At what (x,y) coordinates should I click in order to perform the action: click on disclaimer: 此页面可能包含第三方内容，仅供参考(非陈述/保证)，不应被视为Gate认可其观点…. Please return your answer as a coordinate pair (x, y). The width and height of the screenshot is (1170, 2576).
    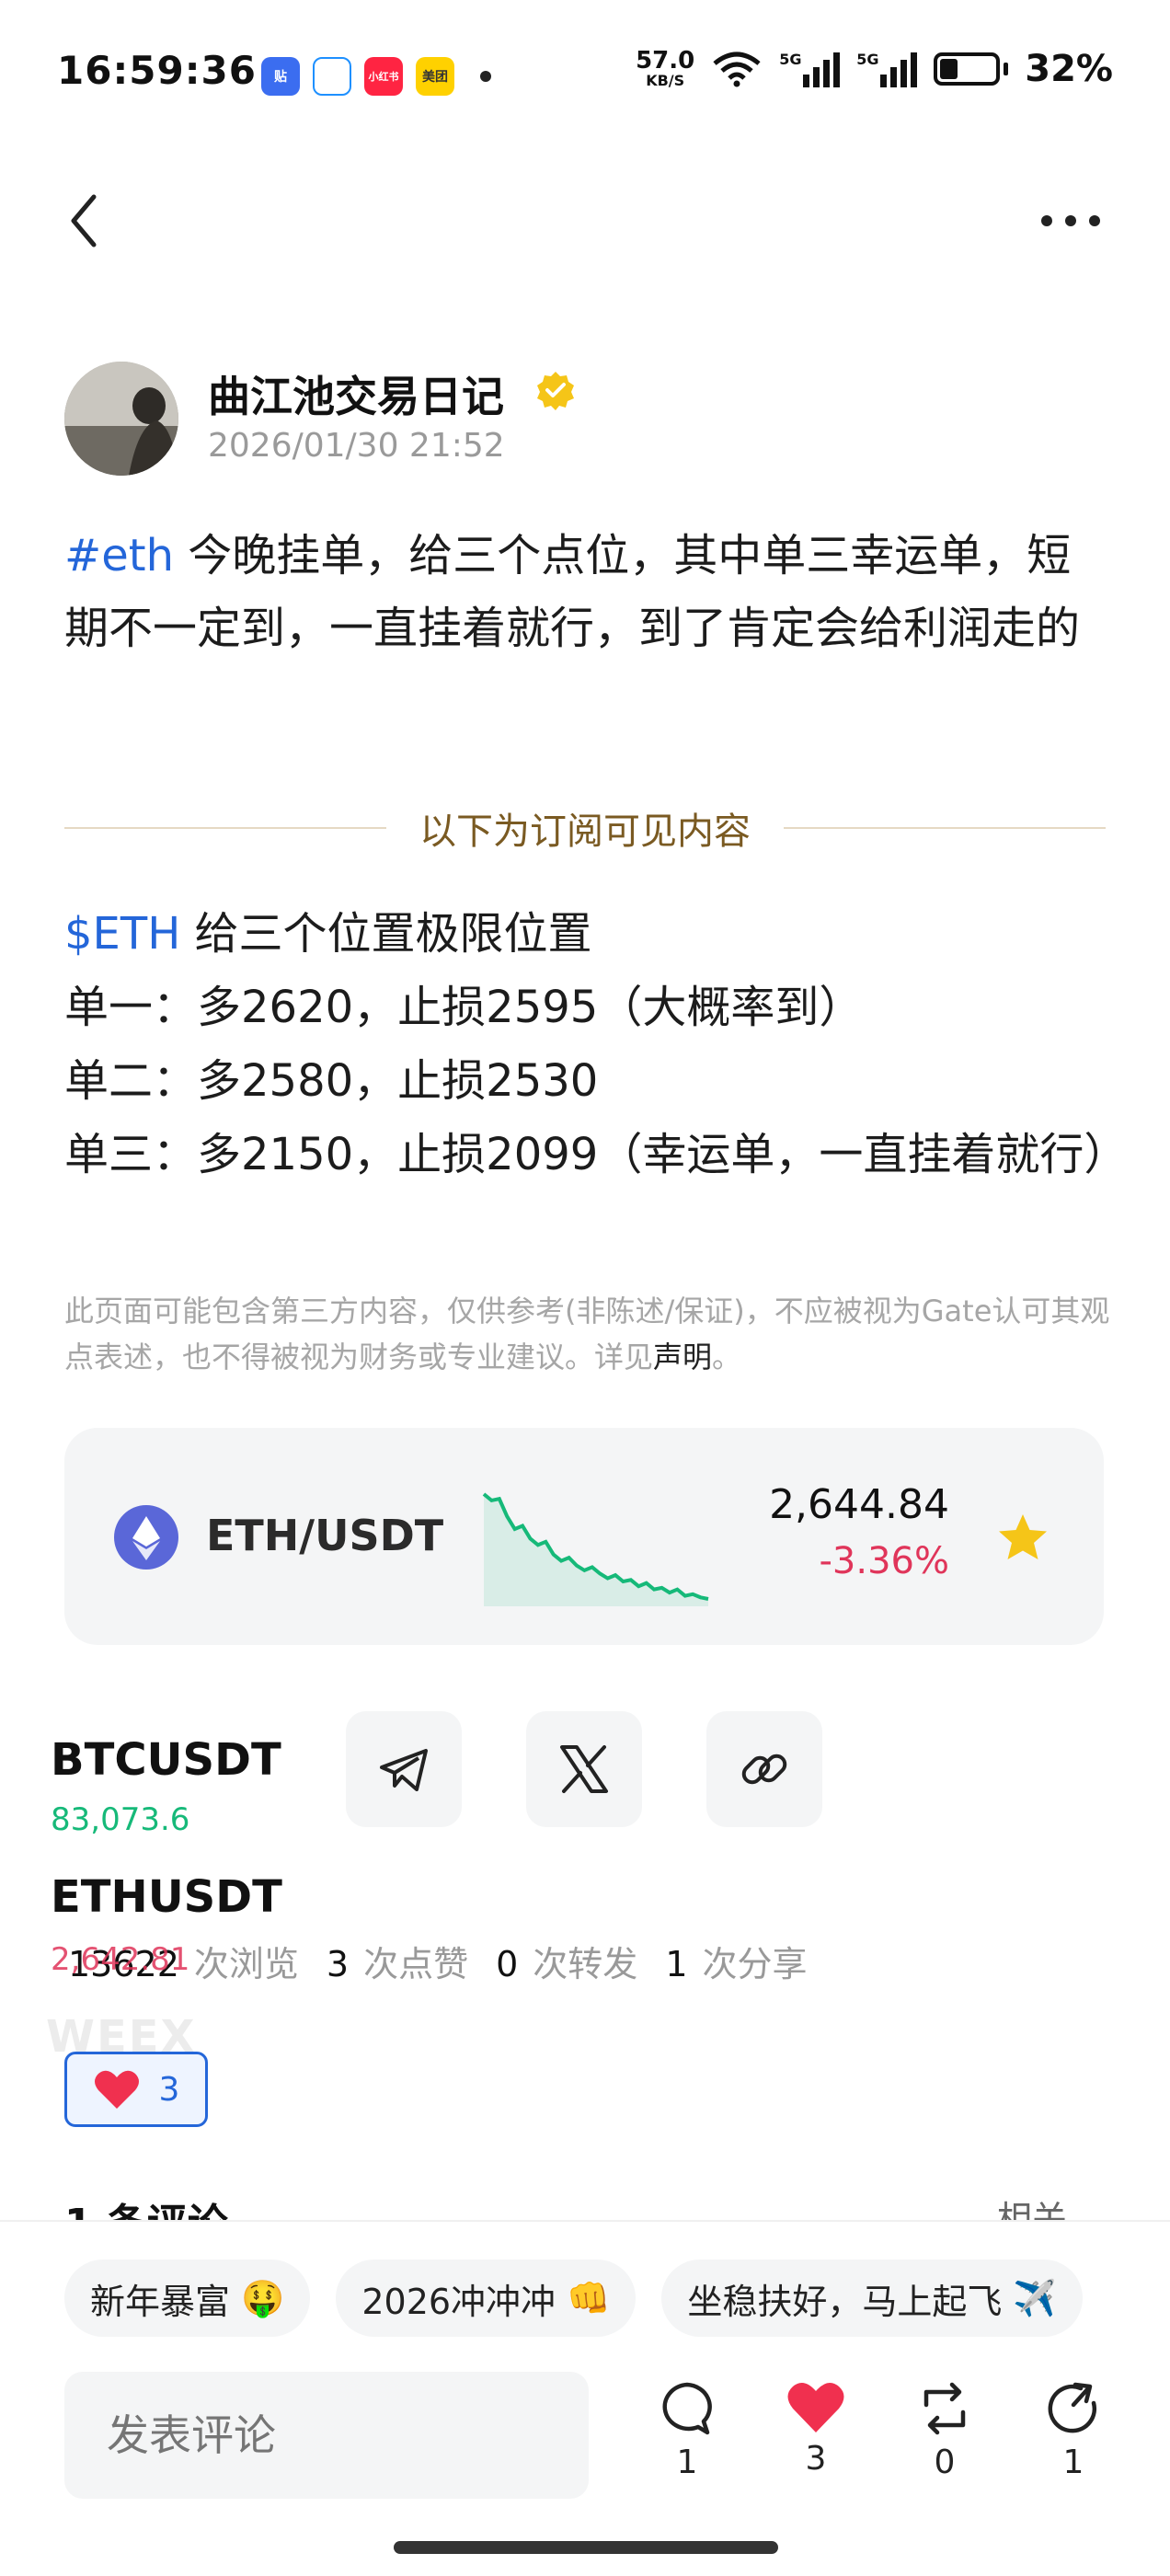
    Looking at the image, I should click on (587, 1334).